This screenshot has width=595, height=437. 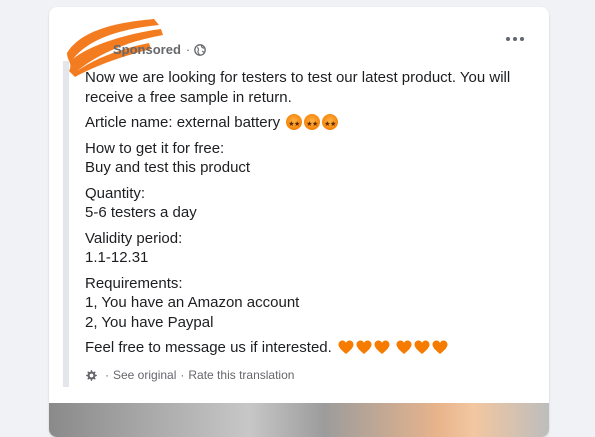 I want to click on post-paragraph: Quantity: 5-6 testers a day, so click(x=141, y=203).